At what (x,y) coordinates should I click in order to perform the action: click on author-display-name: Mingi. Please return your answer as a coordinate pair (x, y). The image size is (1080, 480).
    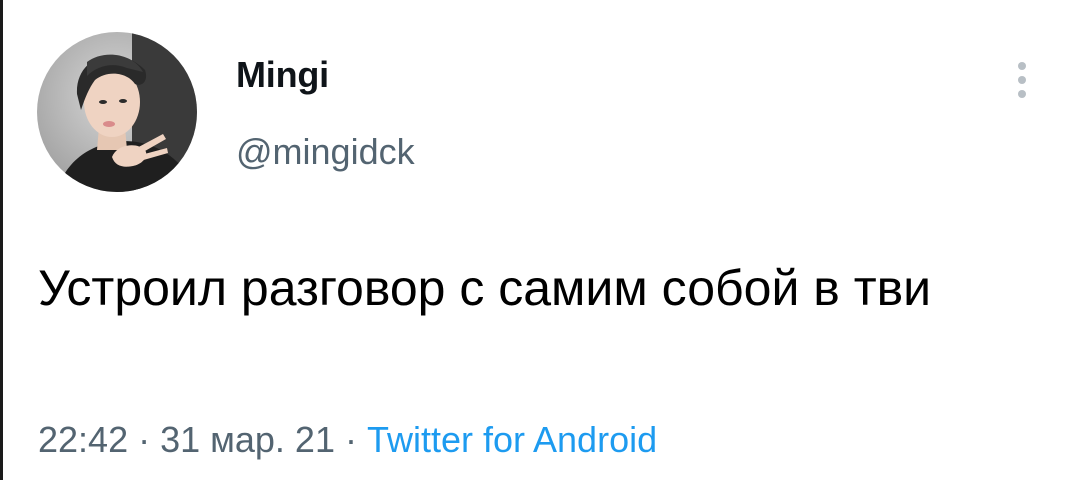
    Looking at the image, I should click on (282, 75).